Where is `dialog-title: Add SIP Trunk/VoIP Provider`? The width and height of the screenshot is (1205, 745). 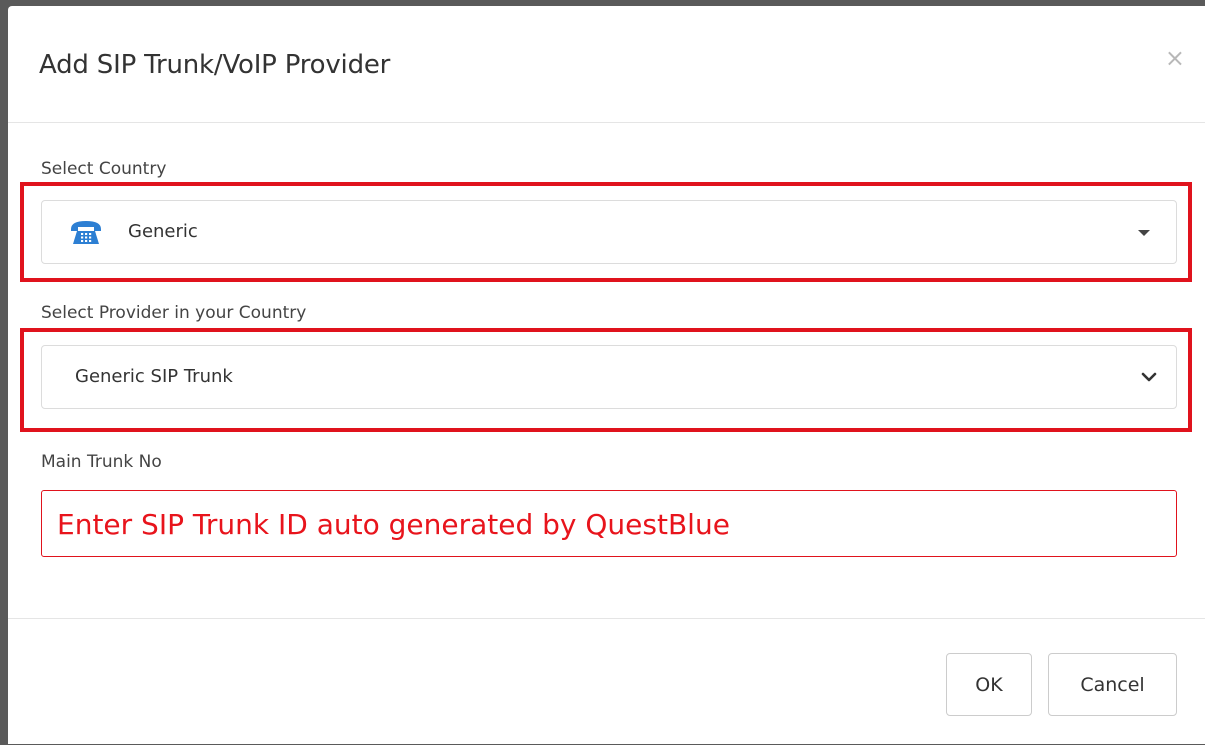
dialog-title: Add SIP Trunk/VoIP Provider is located at coordinates (215, 65).